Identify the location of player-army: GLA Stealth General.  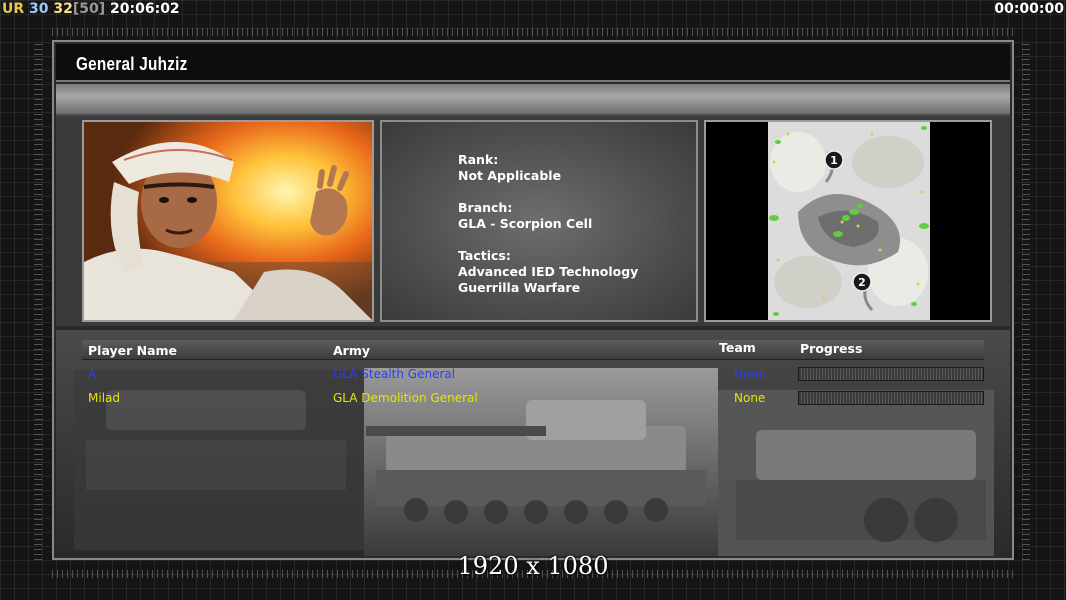
(394, 374).